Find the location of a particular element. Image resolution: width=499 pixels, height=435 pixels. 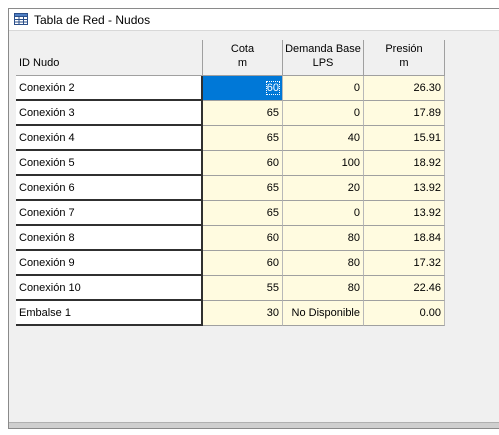

column-header-demanda-label: Demanda Base is located at coordinates (323, 49).